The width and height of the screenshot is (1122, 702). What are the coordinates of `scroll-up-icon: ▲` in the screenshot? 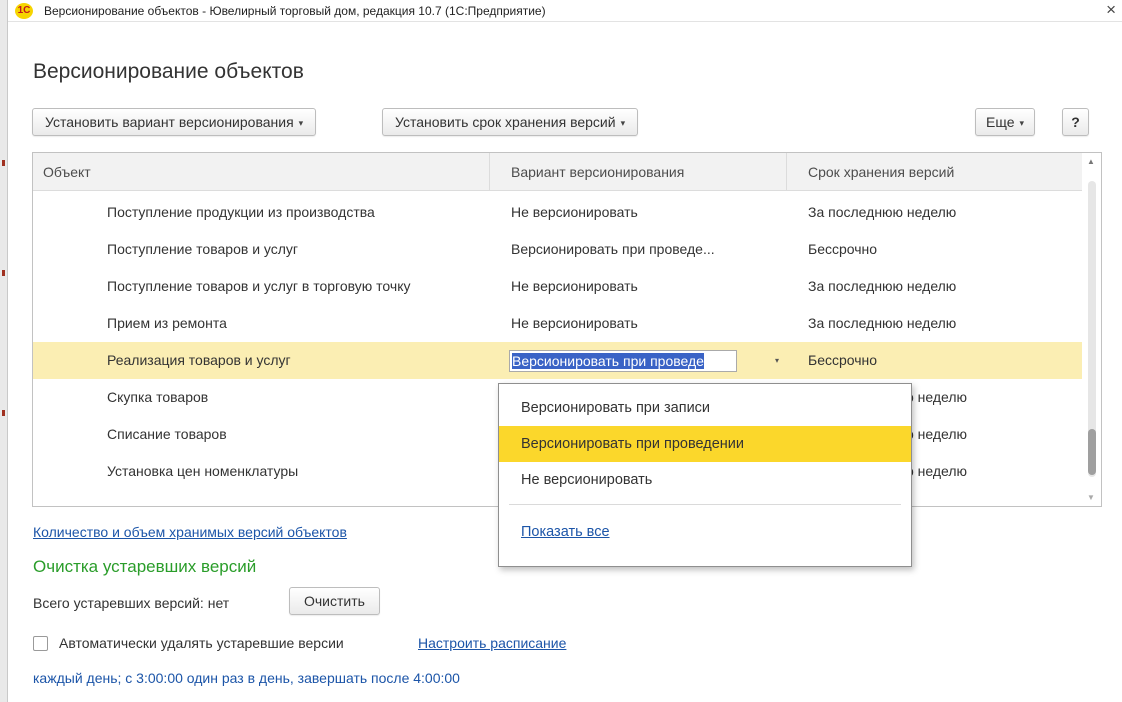 It's located at (1091, 161).